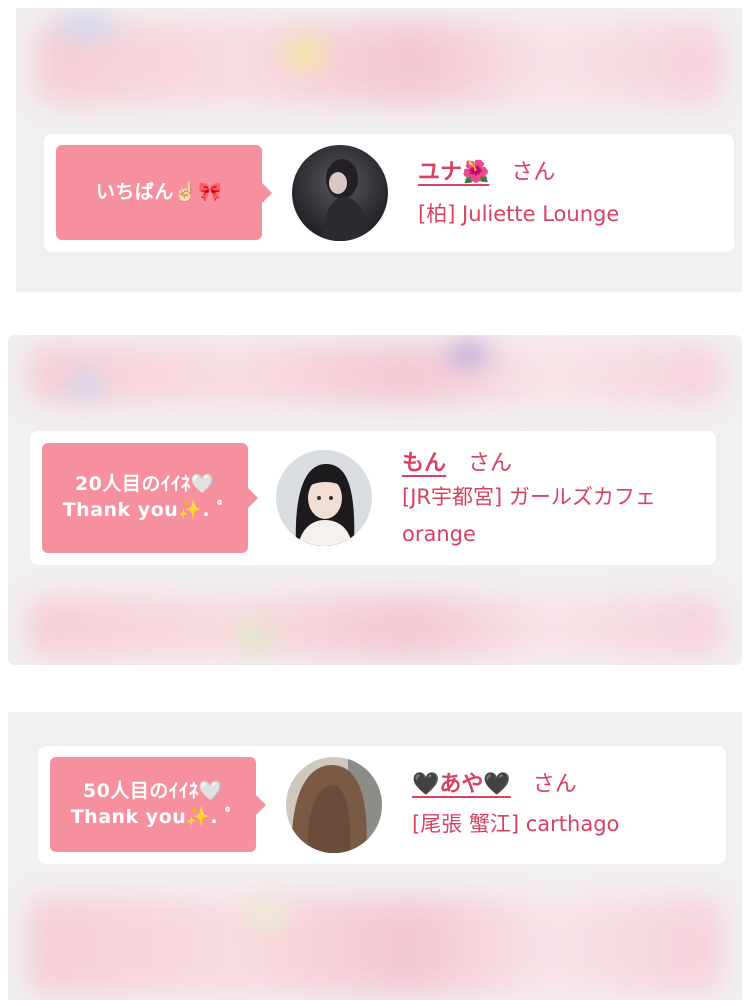 This screenshot has height=1000, width=750. Describe the element at coordinates (145, 484) in the screenshot. I see `bubble-text: 20人目のｲｲﾈ🤍` at that location.